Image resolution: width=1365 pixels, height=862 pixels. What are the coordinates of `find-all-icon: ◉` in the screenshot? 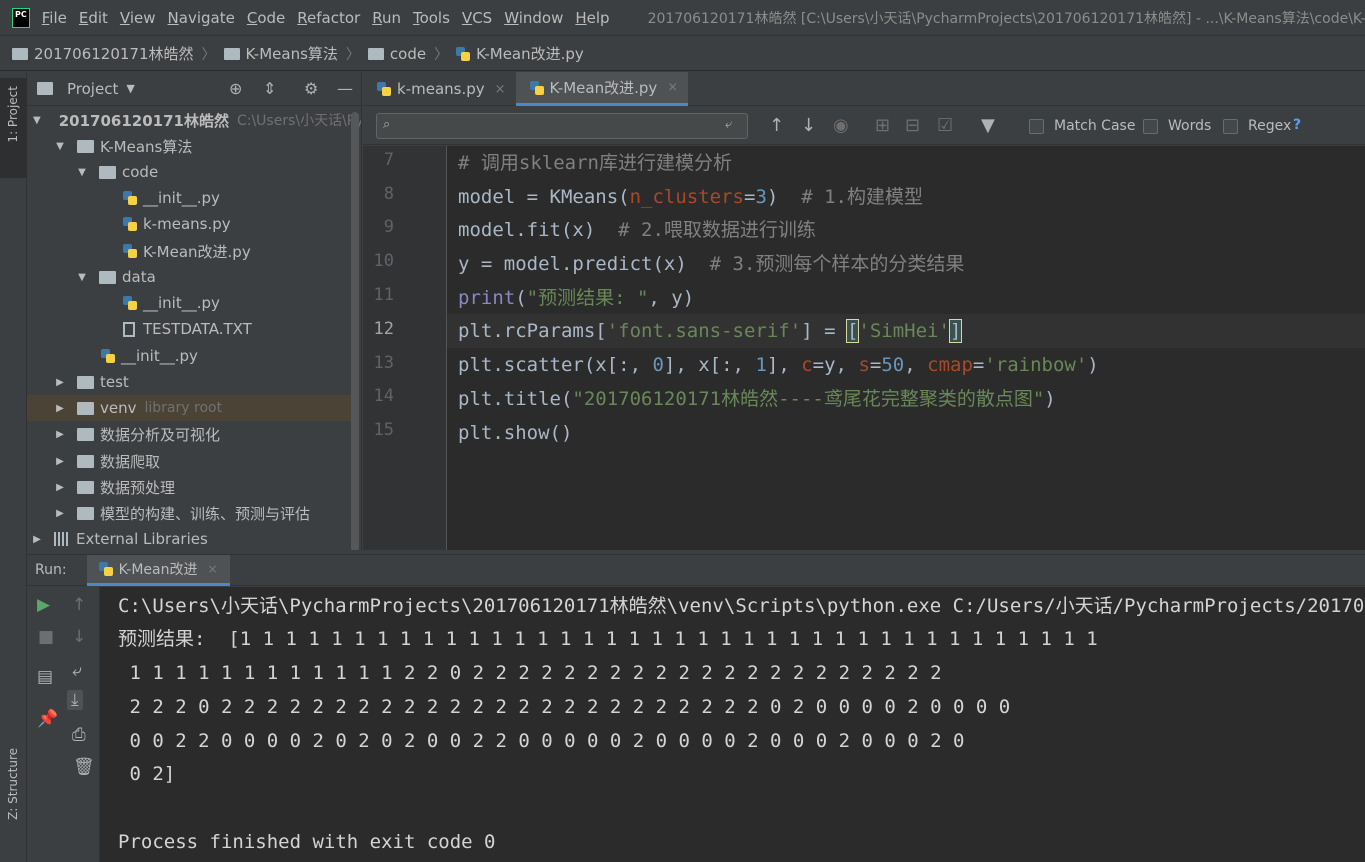 It's located at (841, 125).